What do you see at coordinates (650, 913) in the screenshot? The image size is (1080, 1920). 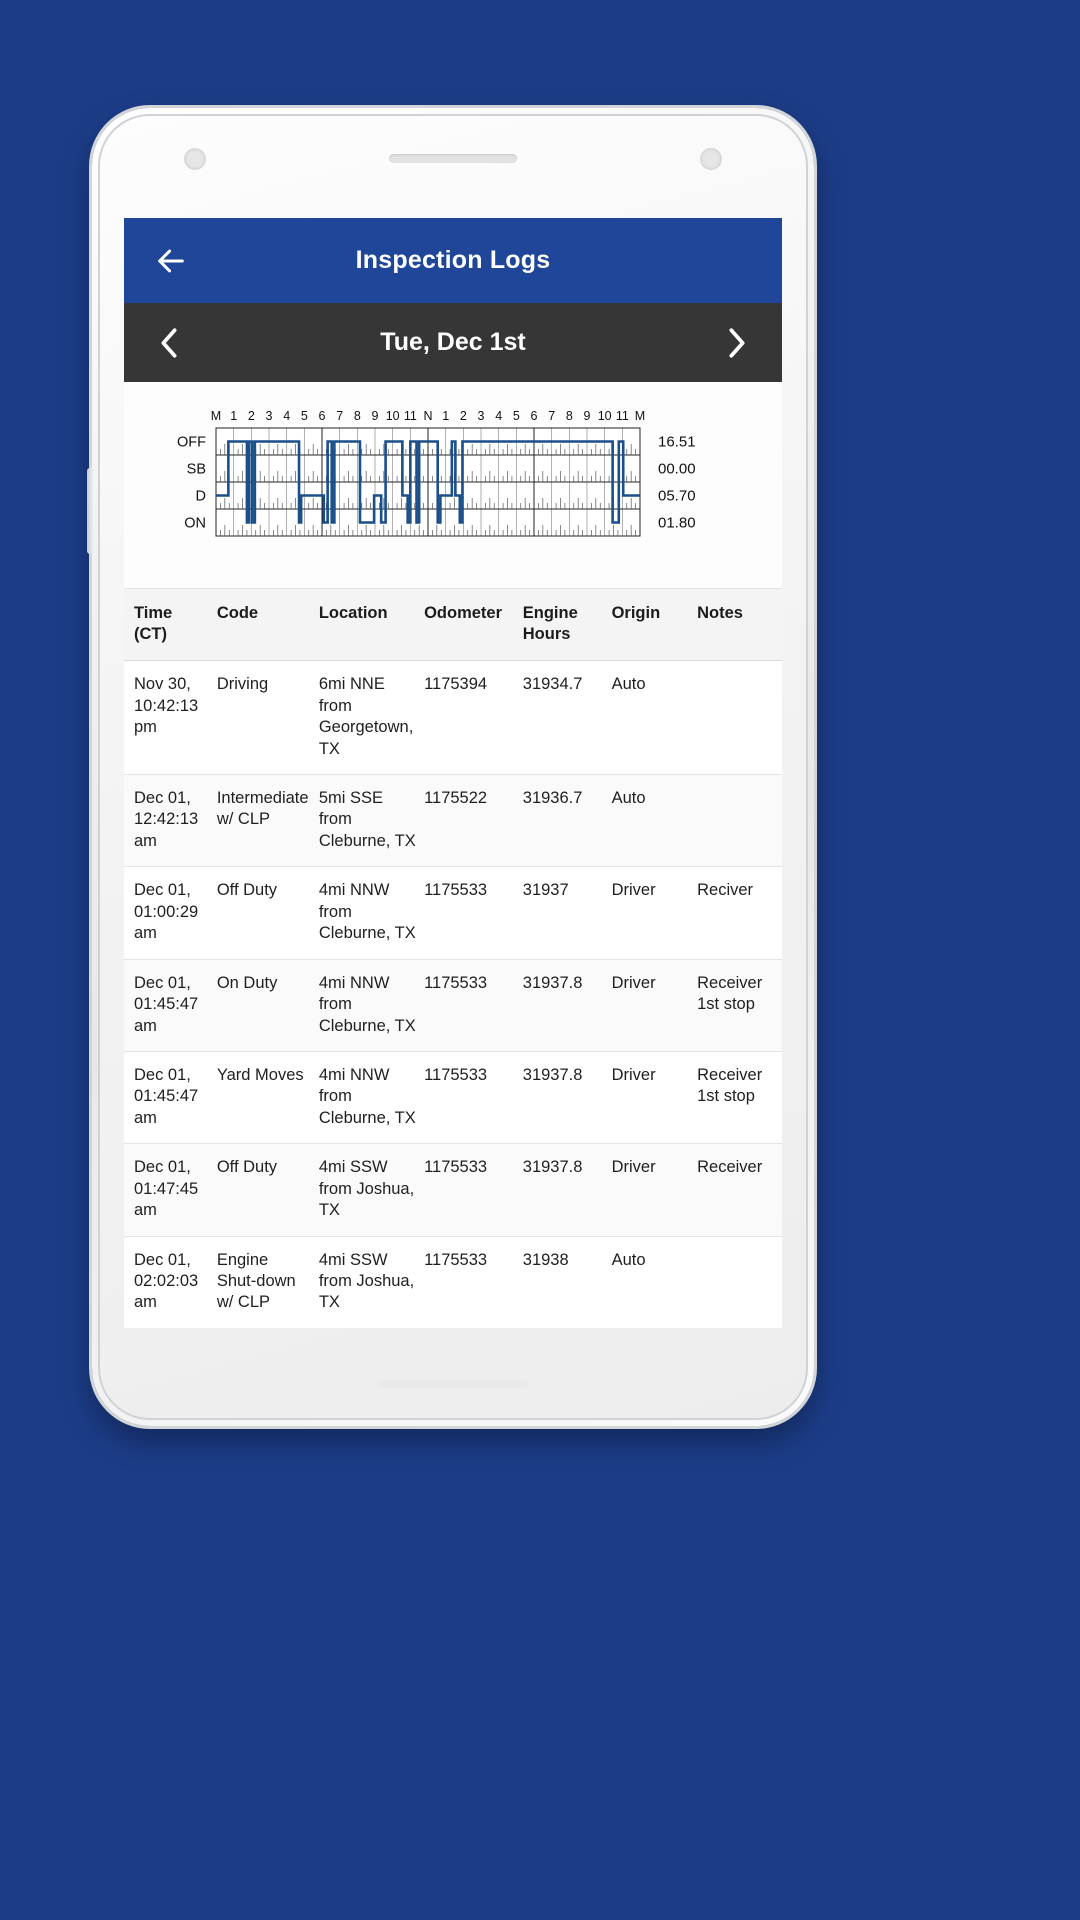 I see `cell-origin: Driver` at bounding box center [650, 913].